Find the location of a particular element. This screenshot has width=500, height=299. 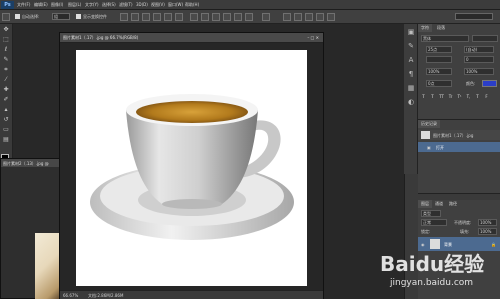

show-transform-checkbox is located at coordinates (78, 16).